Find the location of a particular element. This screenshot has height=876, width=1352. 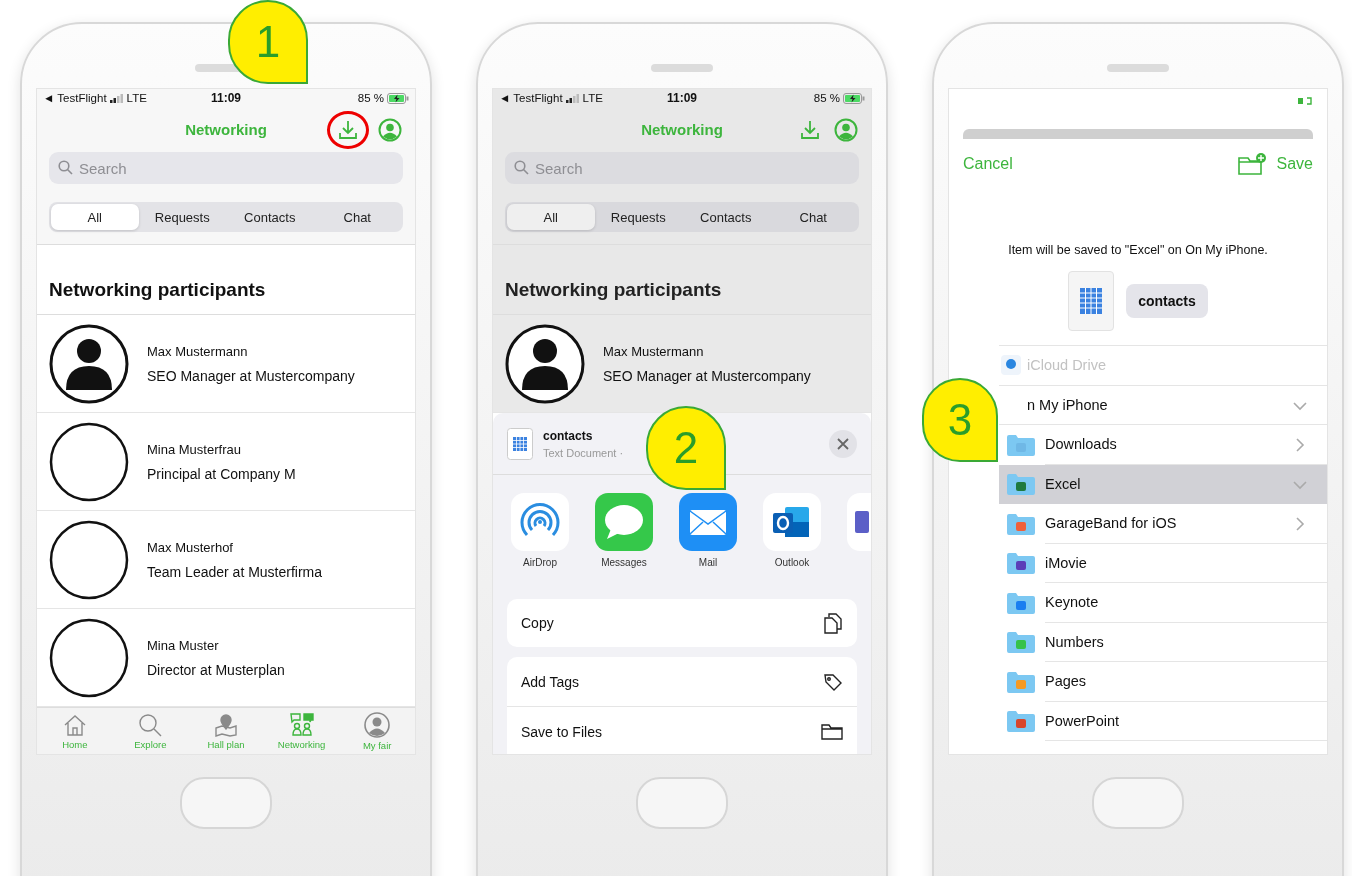

step-badge: 3 is located at coordinates (960, 420).